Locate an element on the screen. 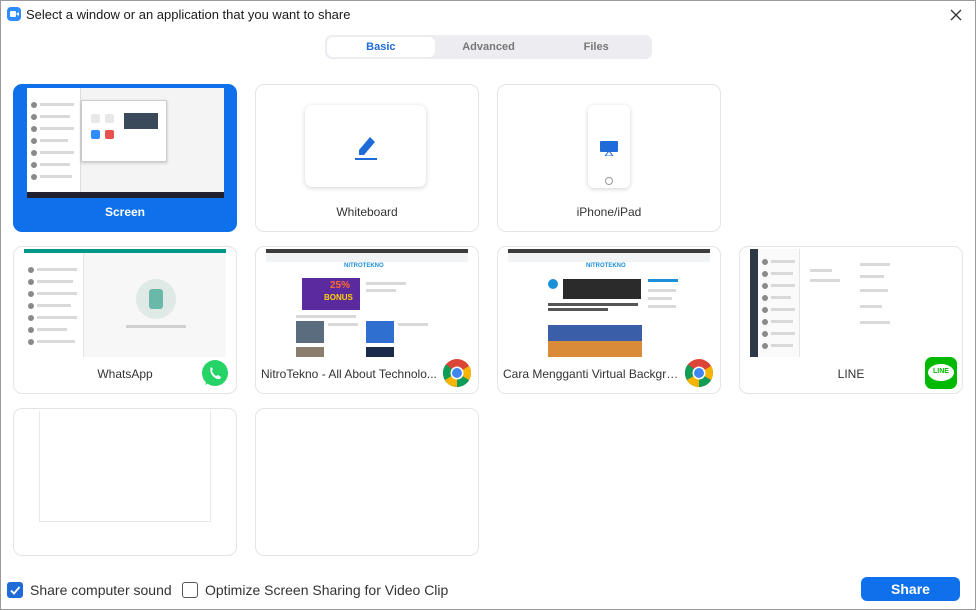 The width and height of the screenshot is (976, 610). share-sound-checkbox is located at coordinates (15, 590).